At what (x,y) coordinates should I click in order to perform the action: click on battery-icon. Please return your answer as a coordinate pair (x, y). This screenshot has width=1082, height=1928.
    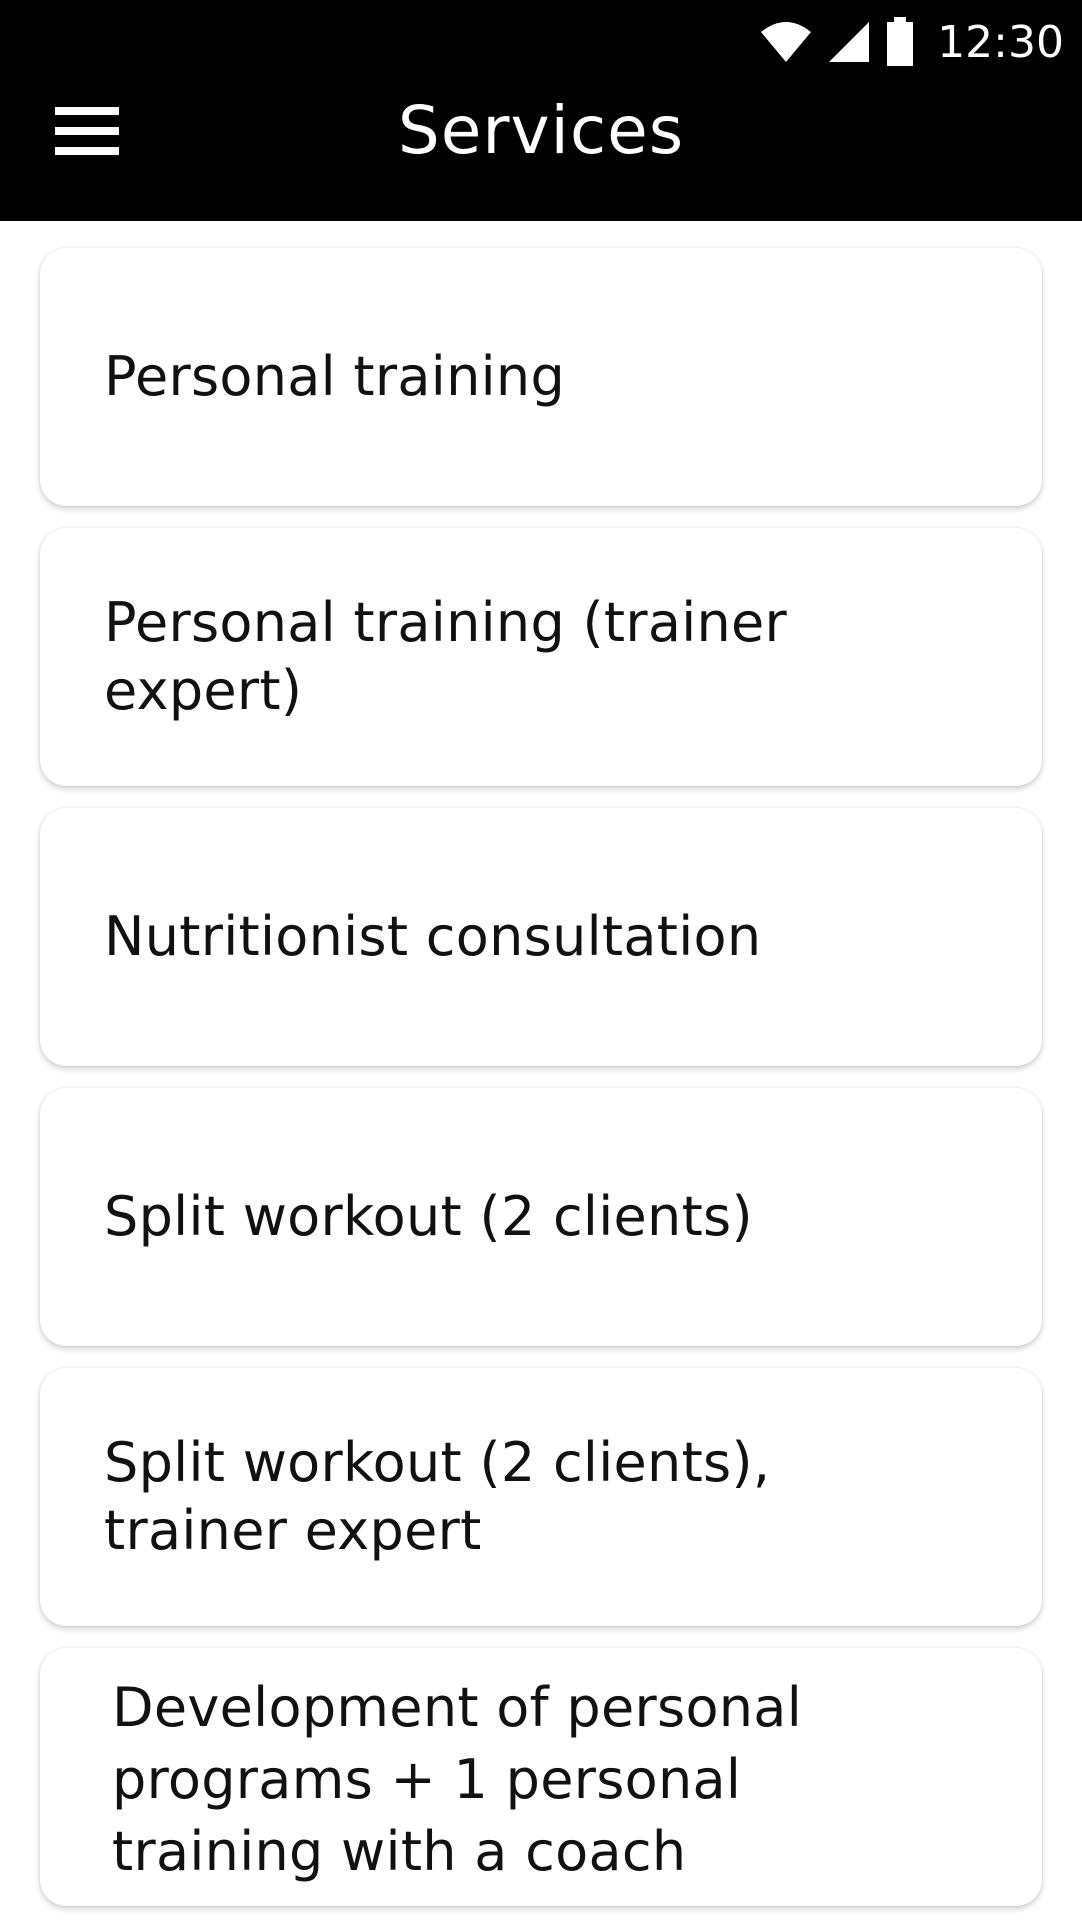
    Looking at the image, I should click on (900, 42).